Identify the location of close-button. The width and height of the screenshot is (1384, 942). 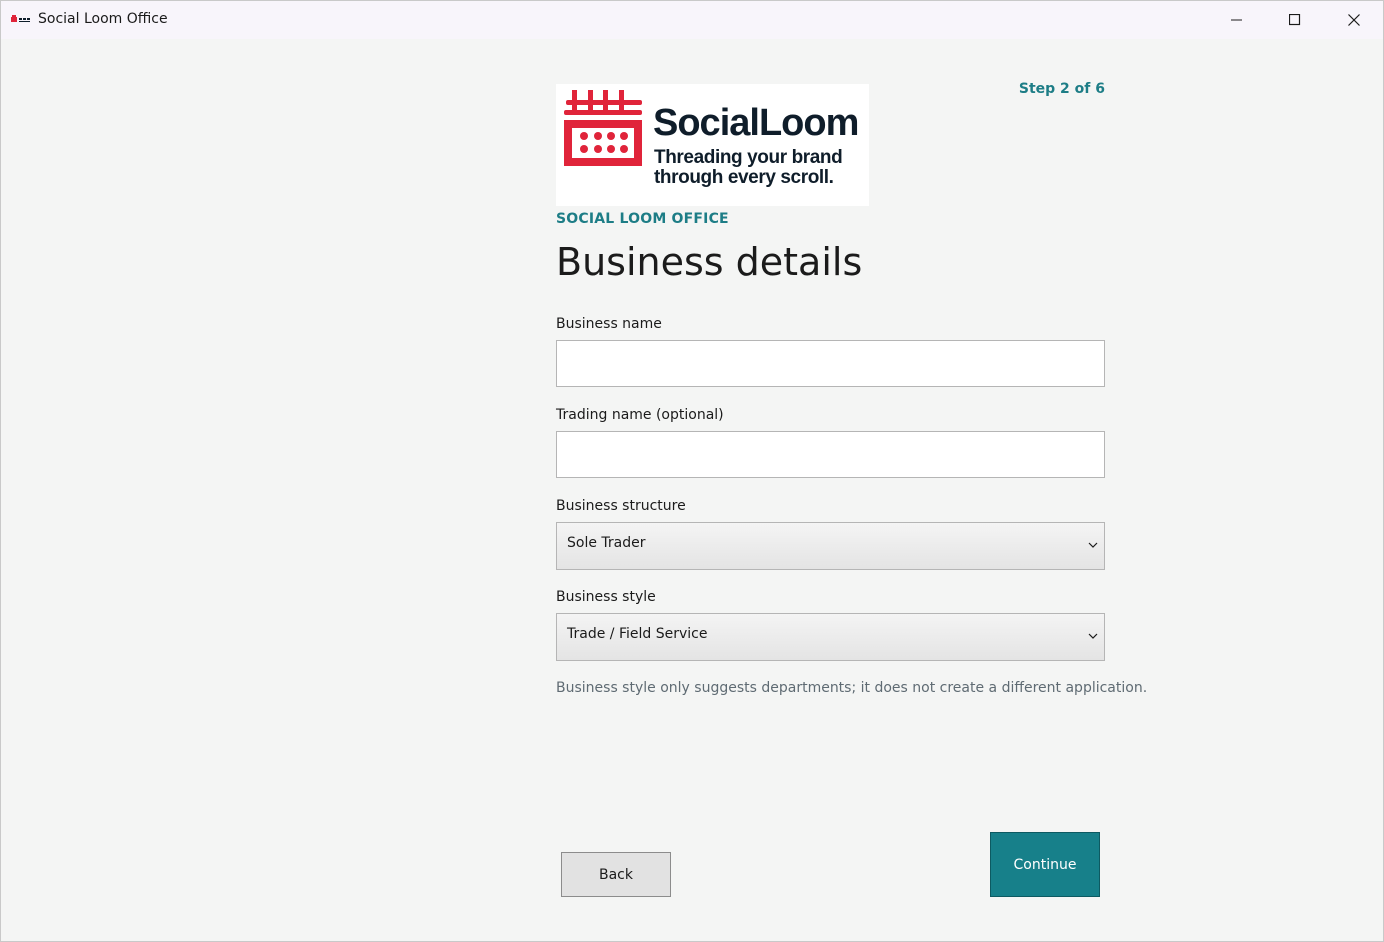
(1354, 20).